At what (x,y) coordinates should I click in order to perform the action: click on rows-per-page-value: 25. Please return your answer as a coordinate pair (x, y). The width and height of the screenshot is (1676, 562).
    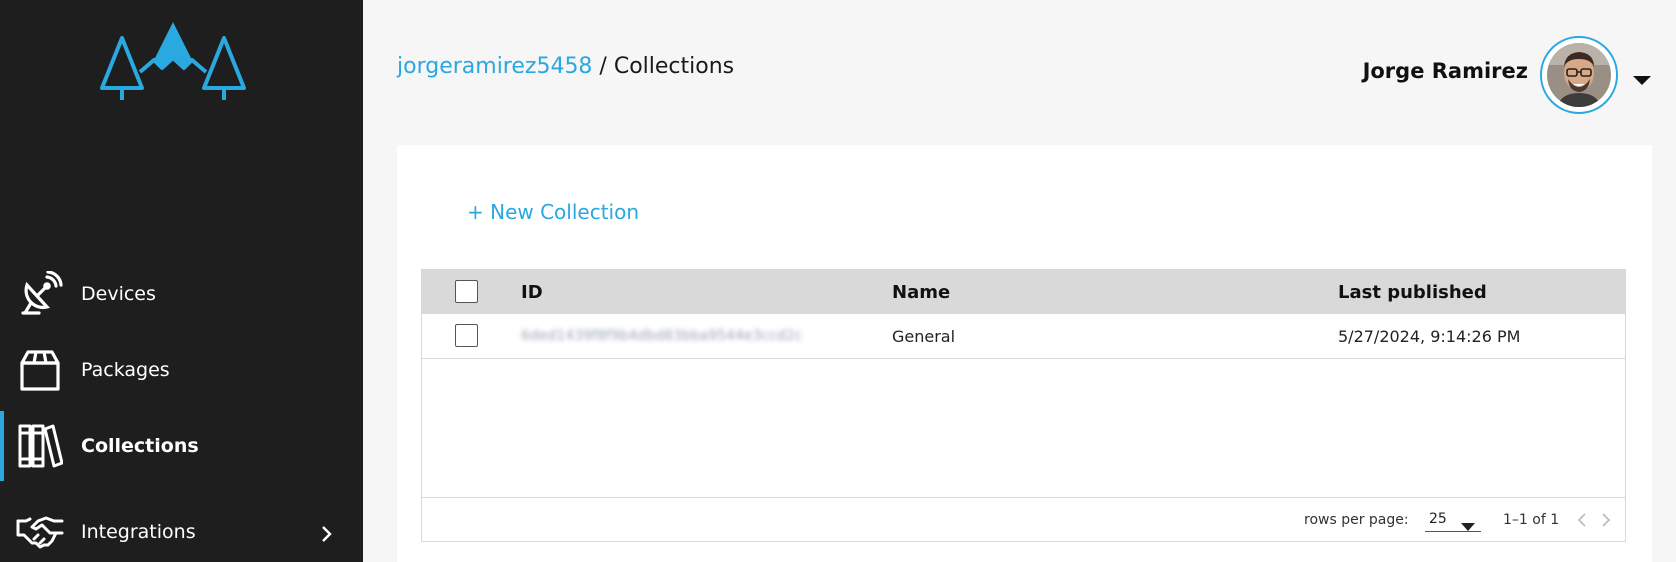
    Looking at the image, I should click on (1438, 519).